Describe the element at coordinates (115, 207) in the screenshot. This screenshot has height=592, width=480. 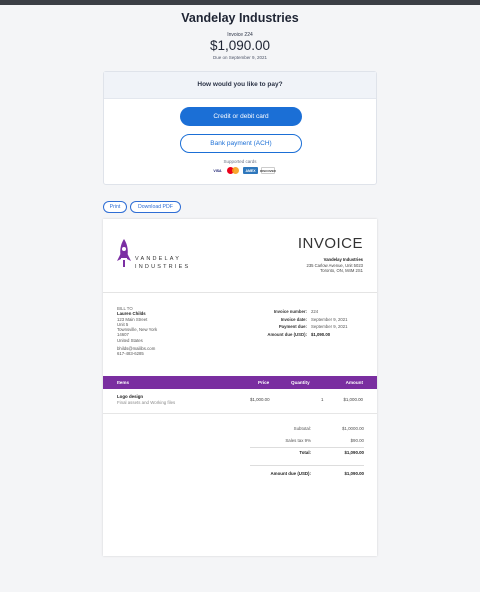
I see `print-button: Print` at that location.